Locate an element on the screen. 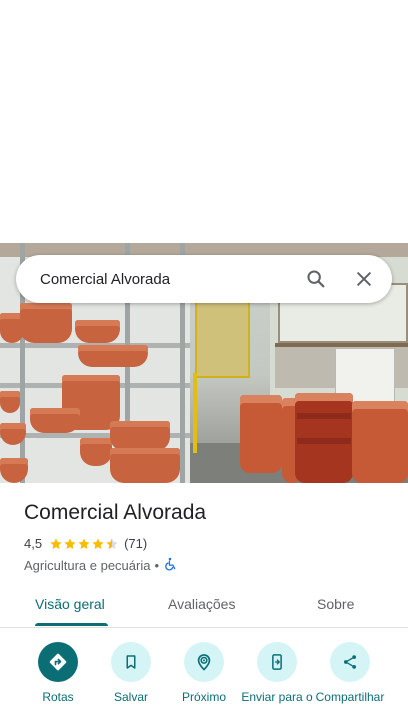 The image size is (408, 726). directions-icon is located at coordinates (58, 662).